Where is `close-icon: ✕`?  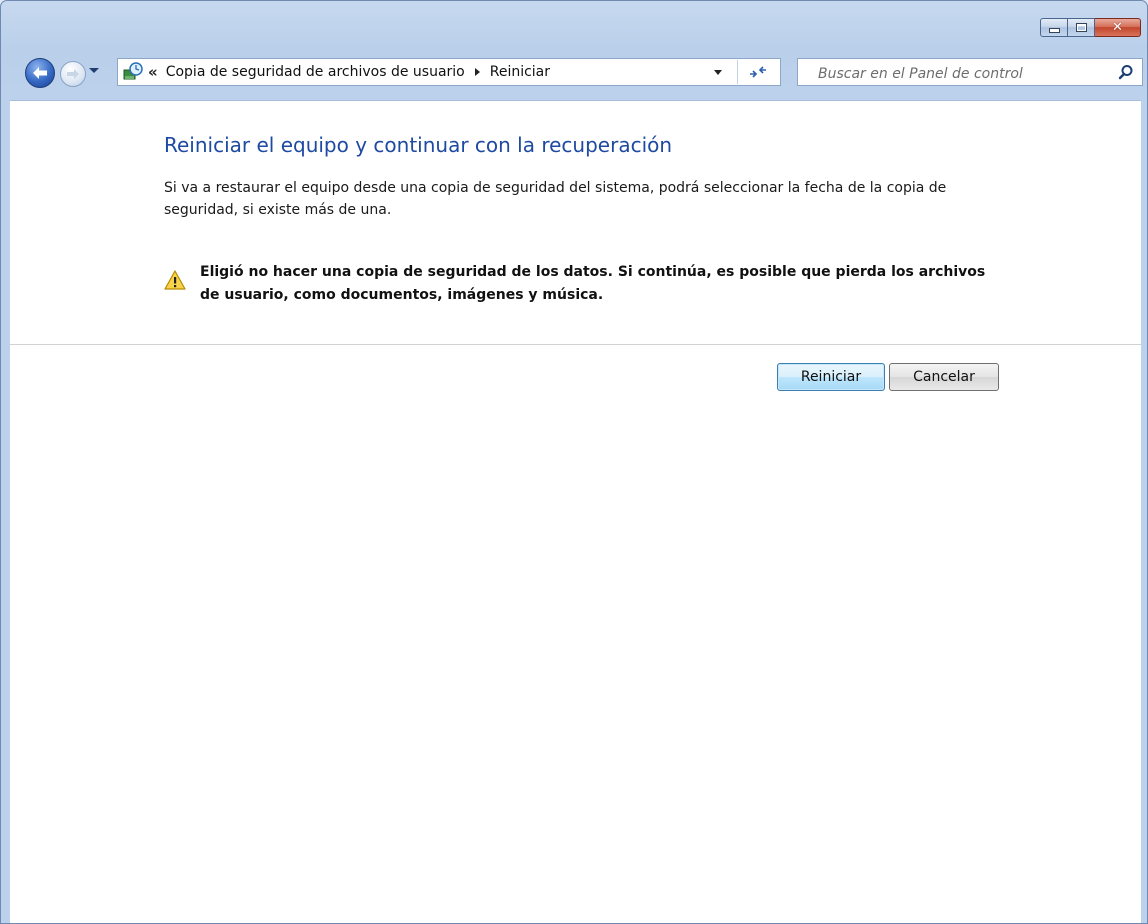 close-icon: ✕ is located at coordinates (1117, 27).